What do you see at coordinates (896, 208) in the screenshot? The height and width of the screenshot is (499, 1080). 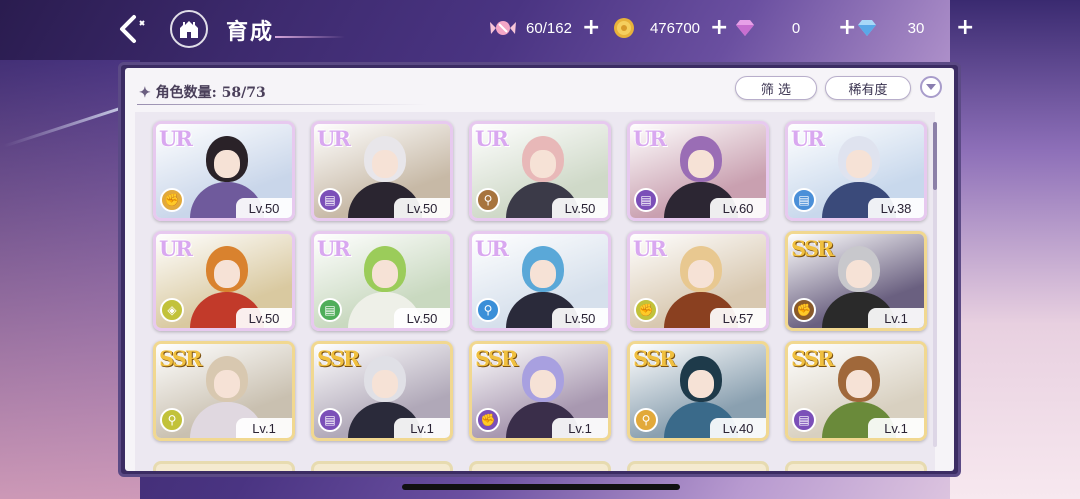 I see `level-label: Lv.38` at bounding box center [896, 208].